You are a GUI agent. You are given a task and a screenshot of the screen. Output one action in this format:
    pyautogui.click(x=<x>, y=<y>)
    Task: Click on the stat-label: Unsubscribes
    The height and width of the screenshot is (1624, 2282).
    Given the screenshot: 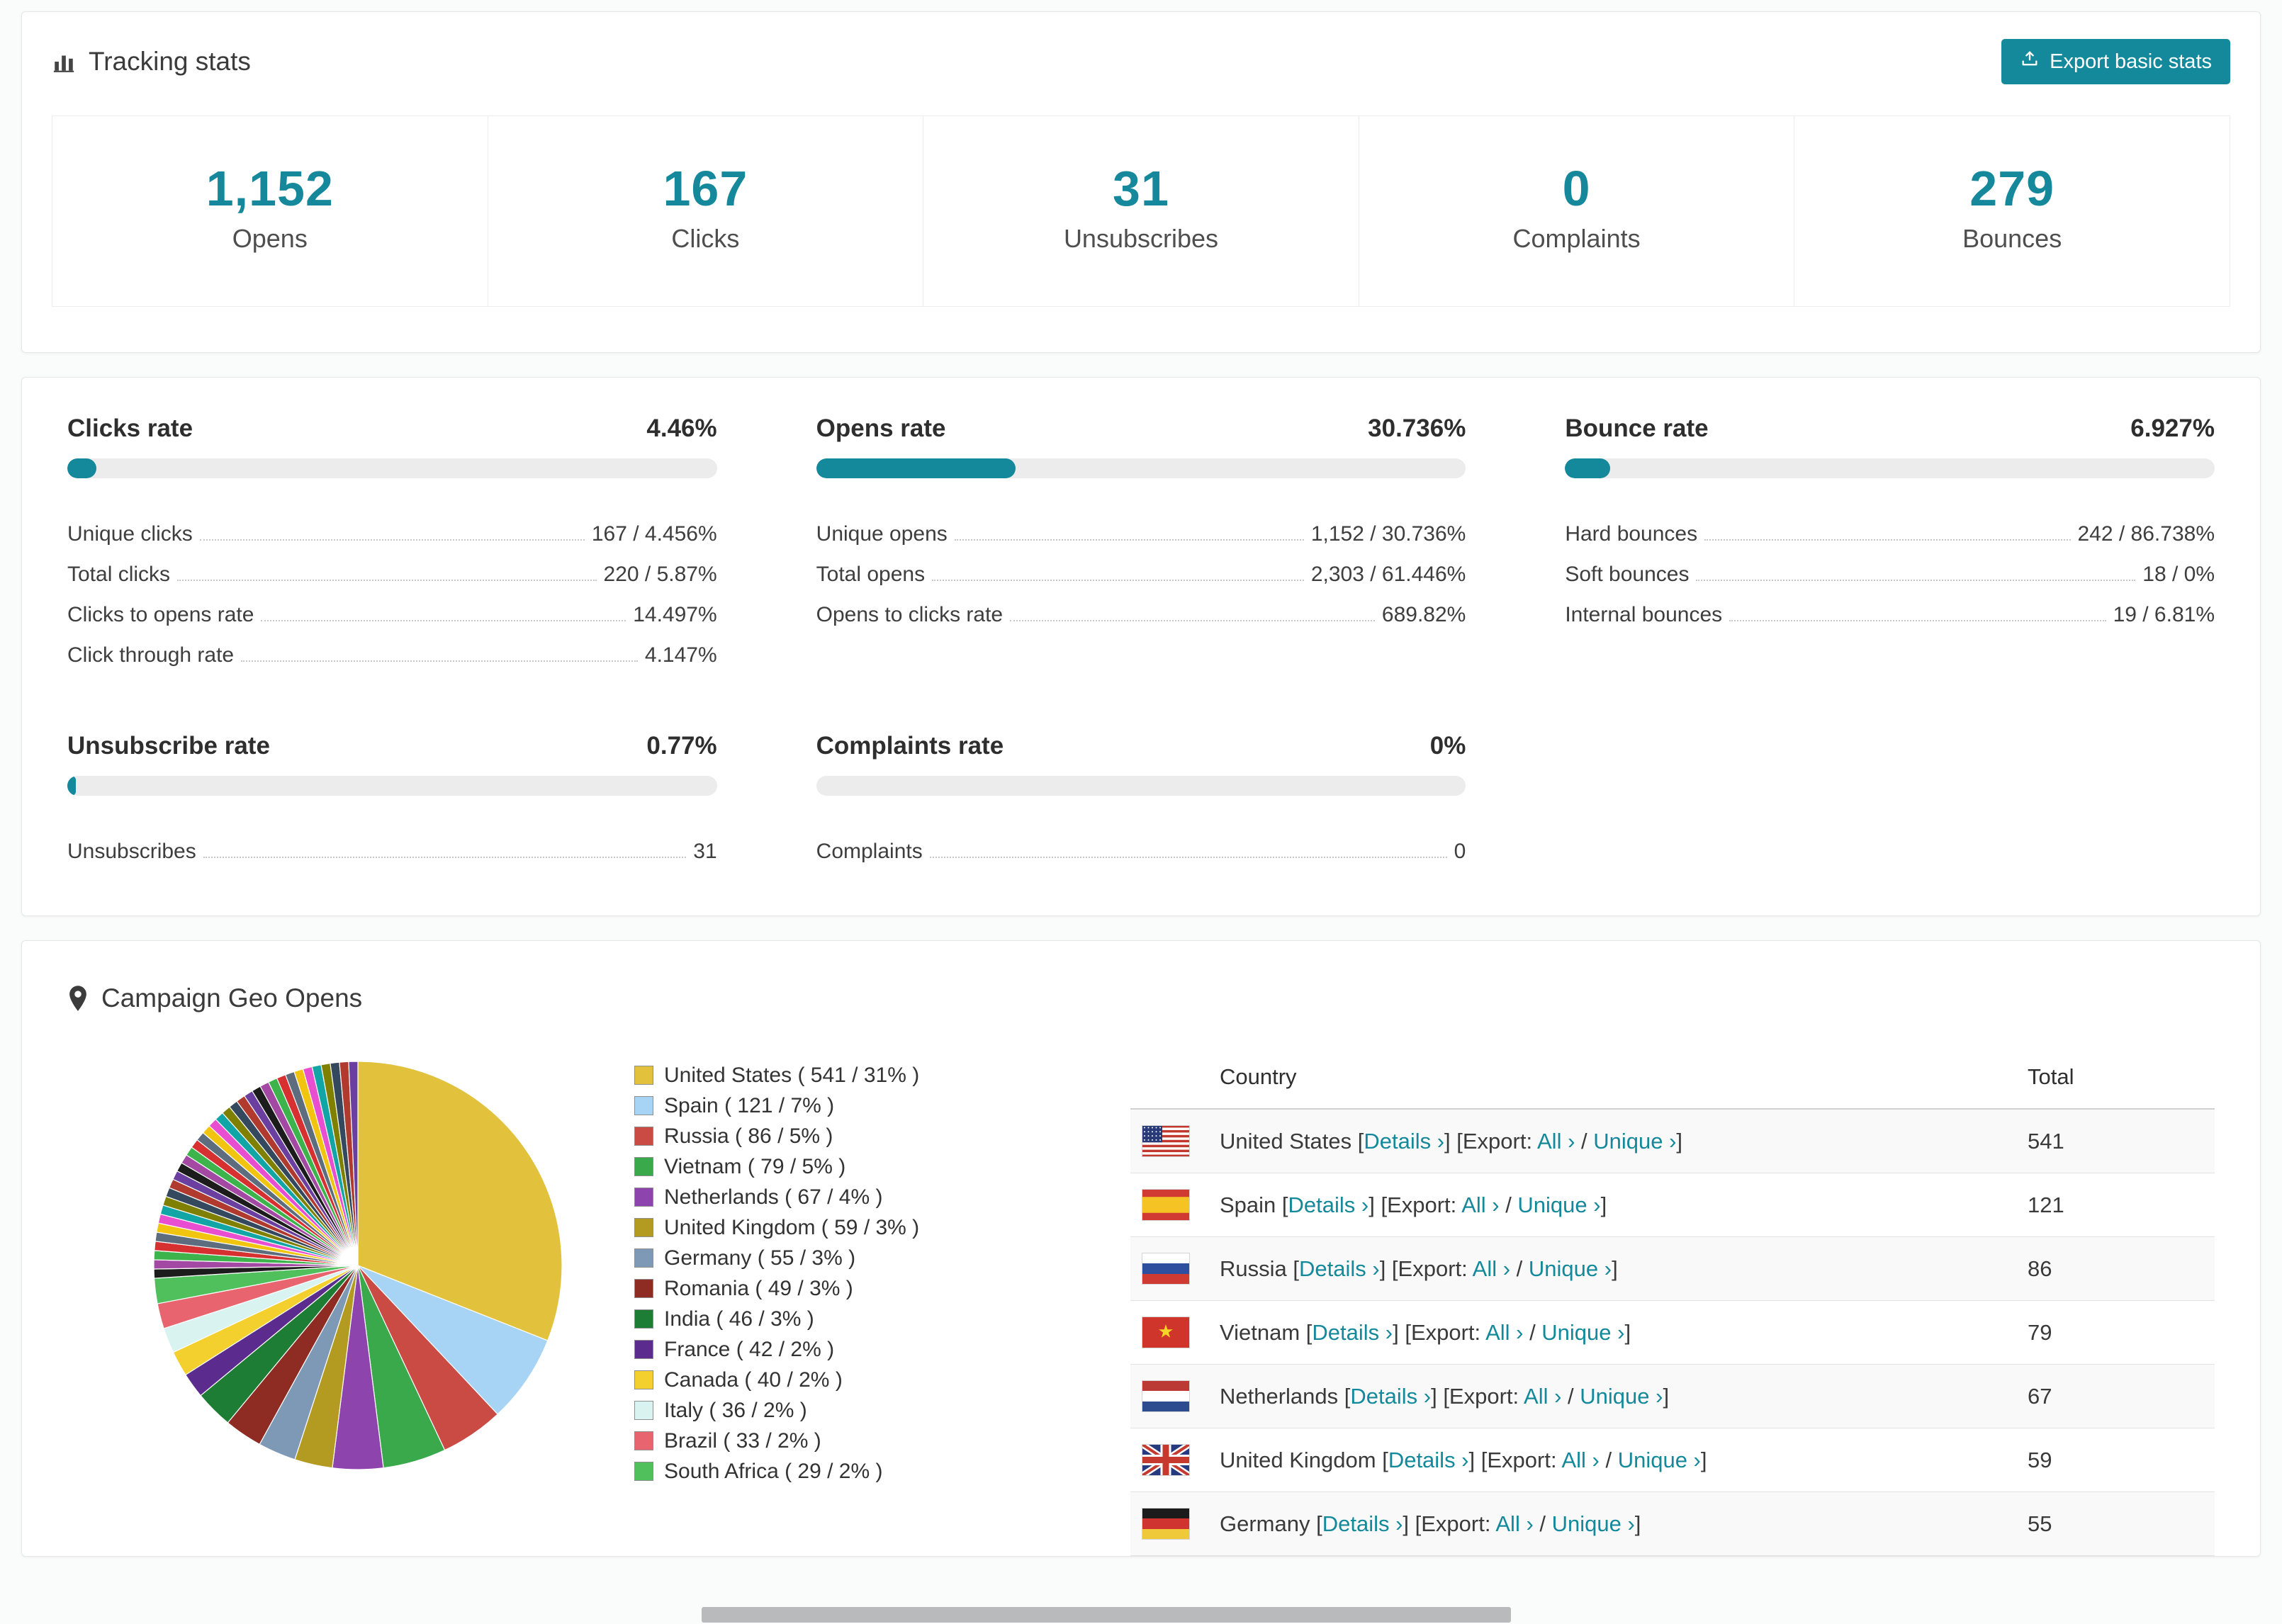 What is the action you would take?
    pyautogui.click(x=1141, y=239)
    